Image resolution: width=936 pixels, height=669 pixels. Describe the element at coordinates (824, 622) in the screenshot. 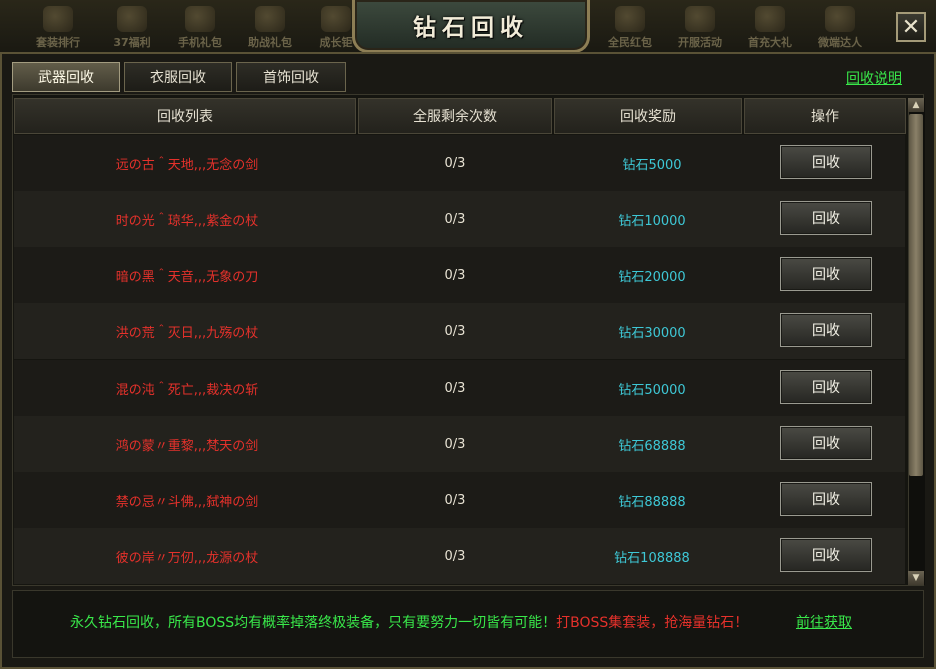

I see `goto-obtain-link: 前往获取` at that location.